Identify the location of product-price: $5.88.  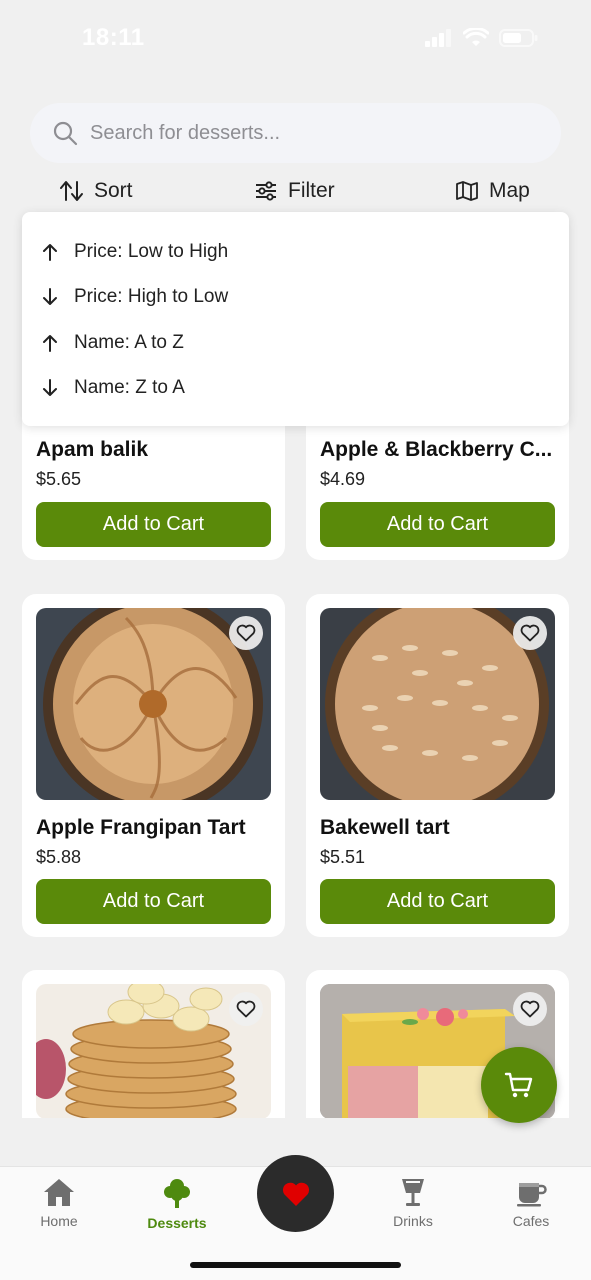
(59, 857).